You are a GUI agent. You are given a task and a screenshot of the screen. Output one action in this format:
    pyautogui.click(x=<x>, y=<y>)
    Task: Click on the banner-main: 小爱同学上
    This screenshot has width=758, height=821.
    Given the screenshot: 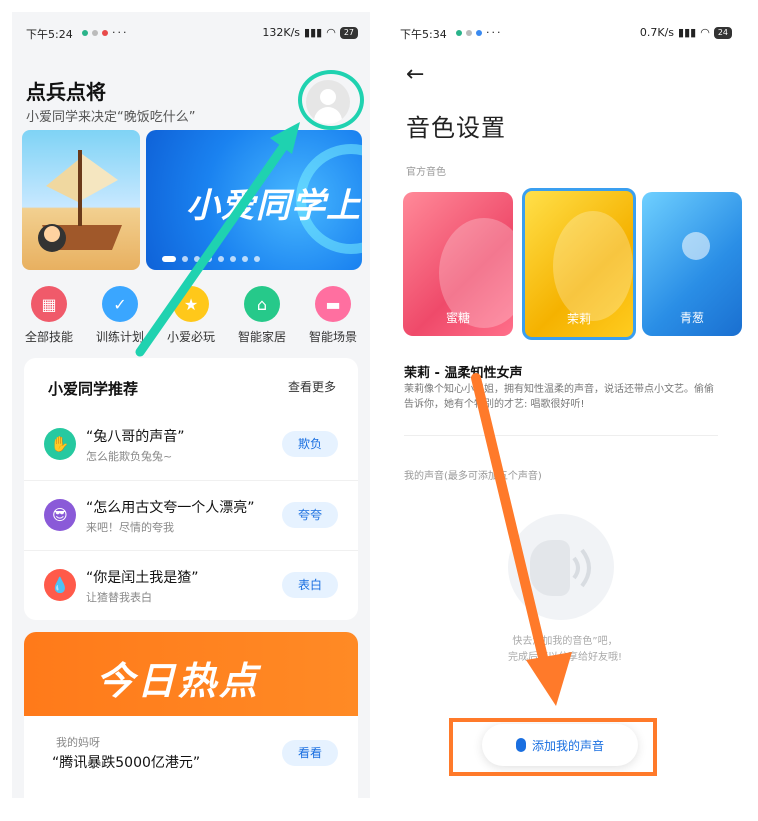 What is the action you would take?
    pyautogui.click(x=254, y=200)
    